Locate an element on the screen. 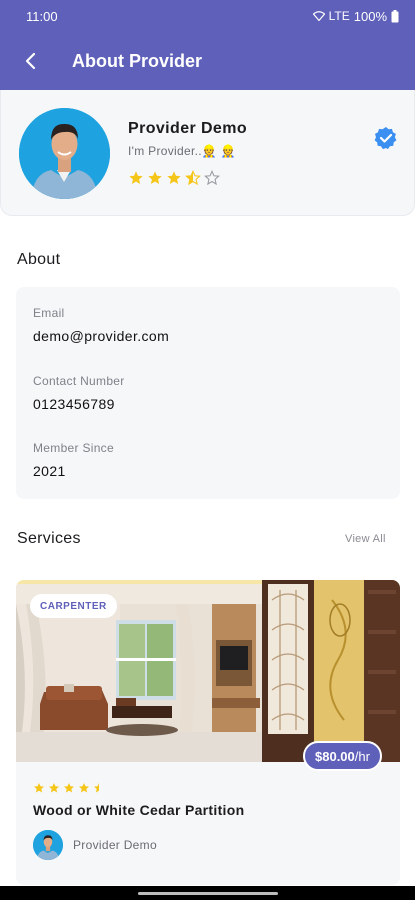 Image resolution: width=415 pixels, height=900 pixels. contact-number-value: 0123456789 is located at coordinates (74, 404).